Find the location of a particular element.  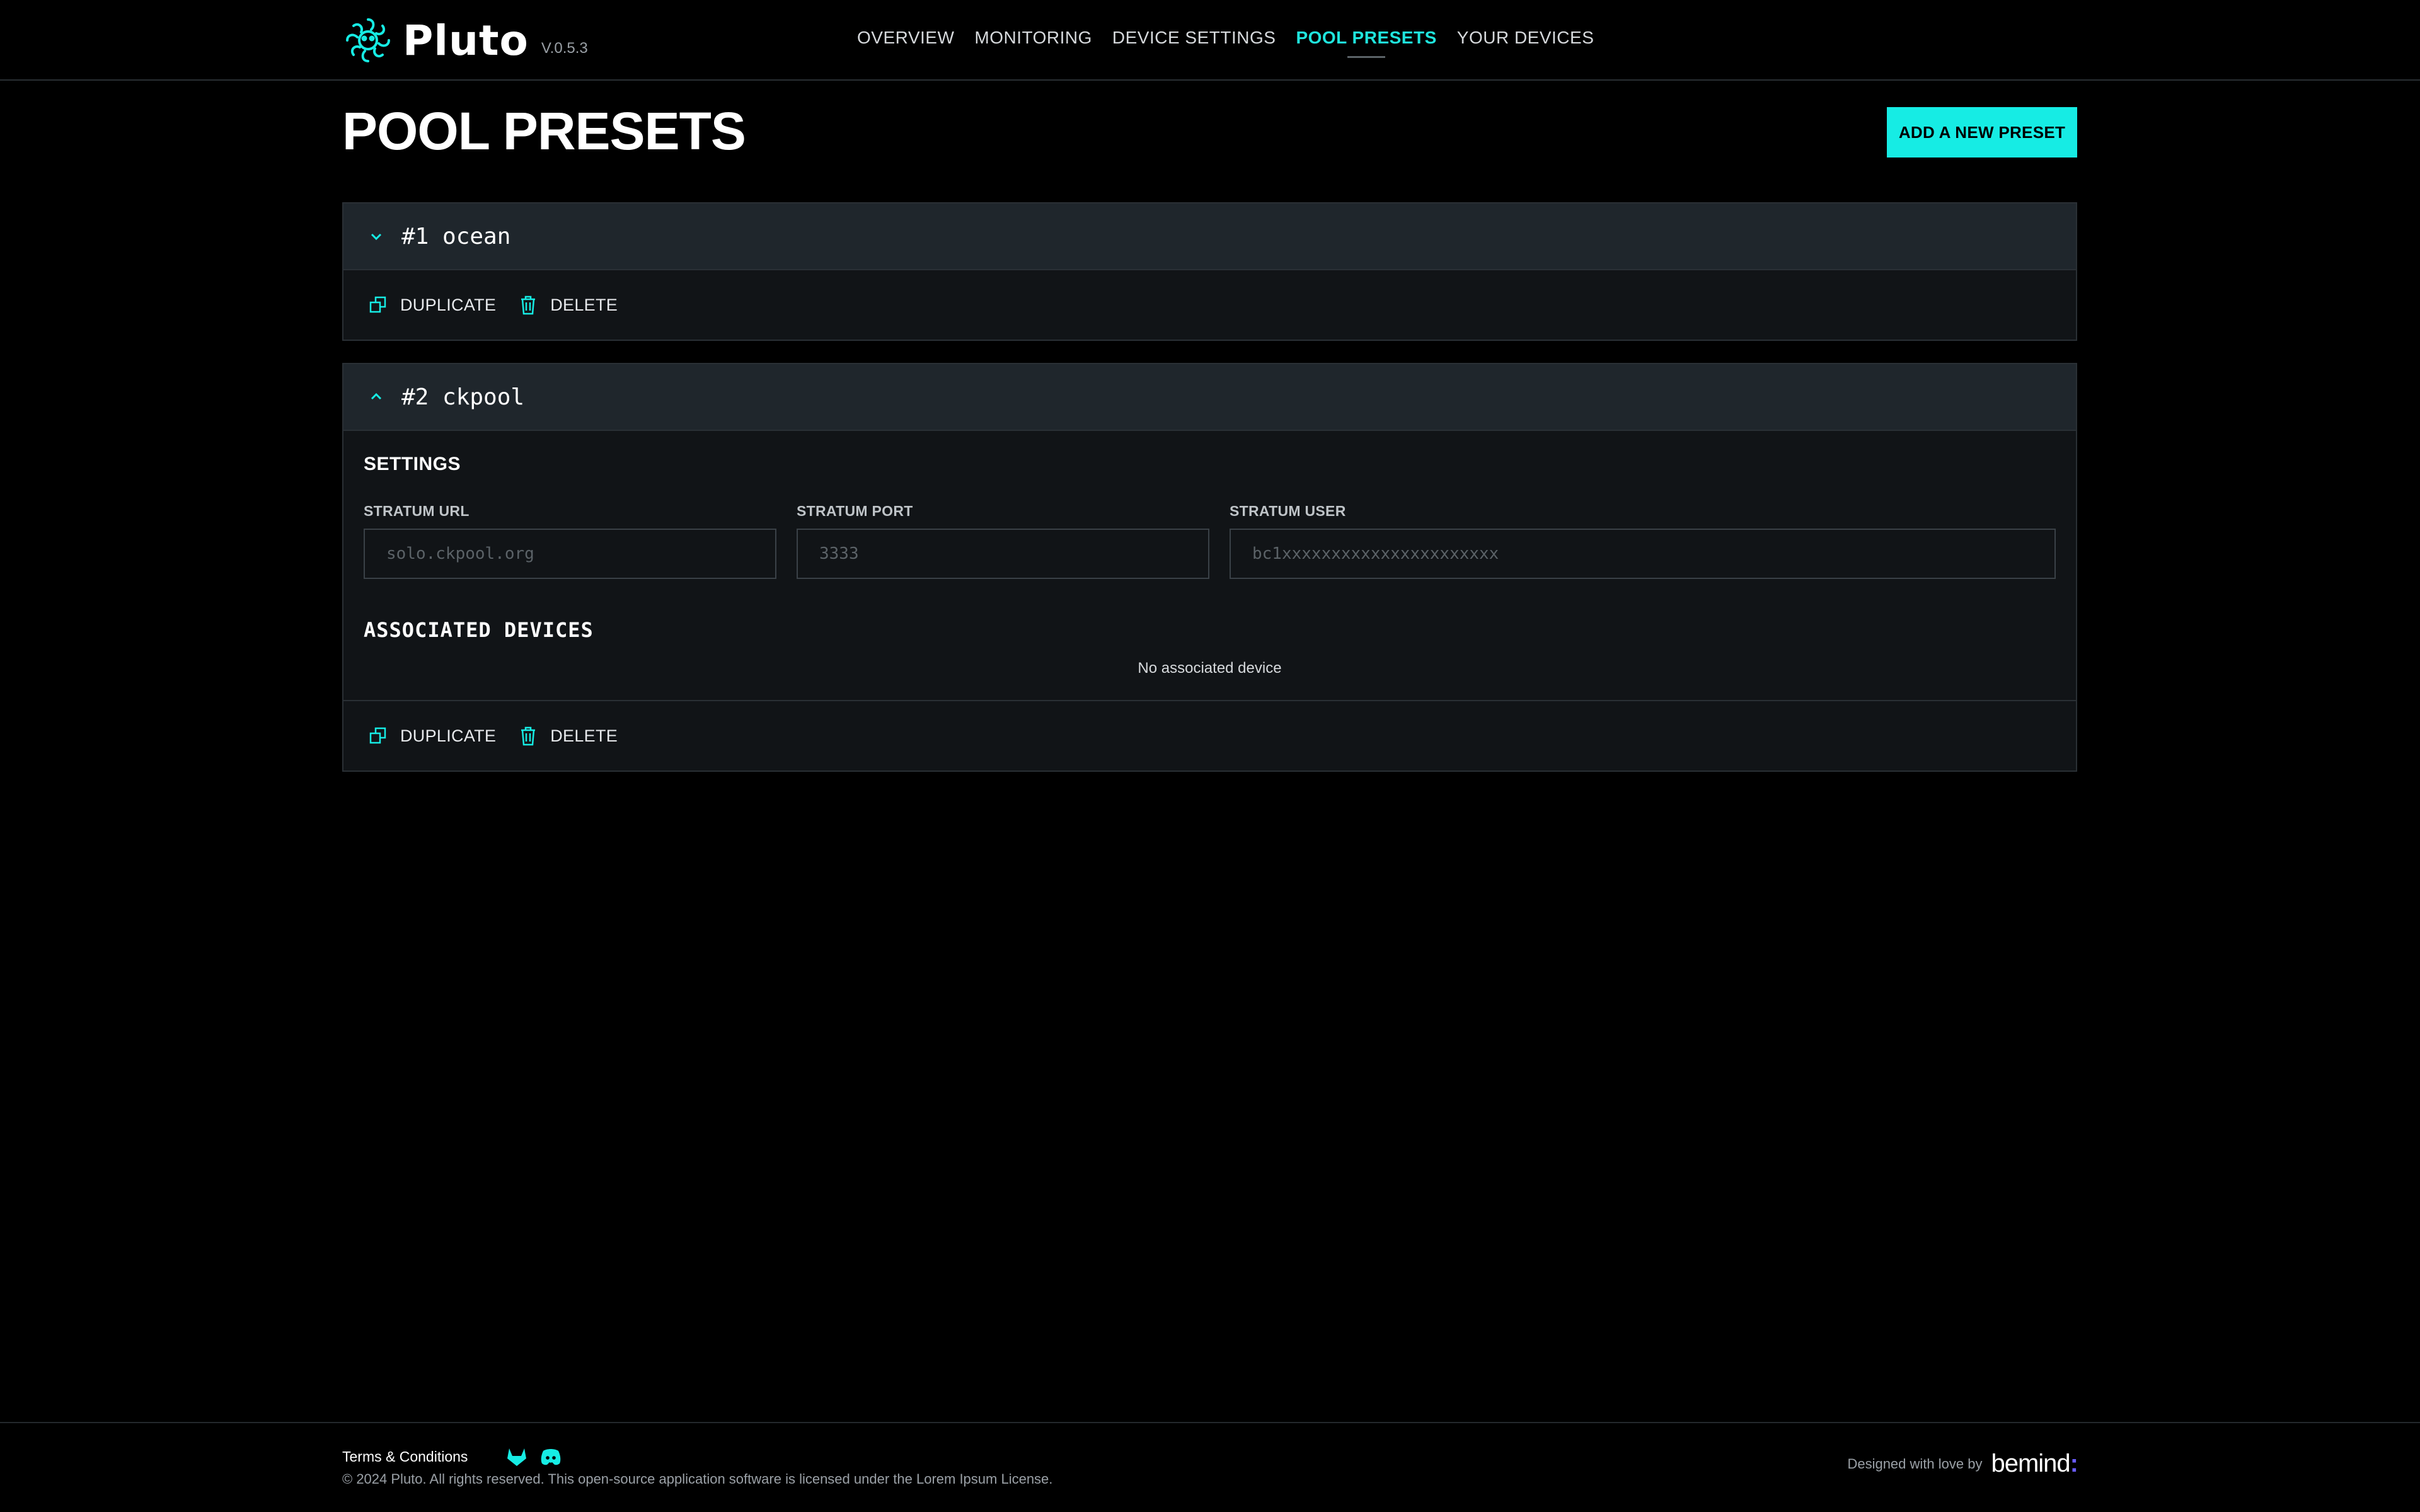

bemind-logo: bemind: is located at coordinates (2035, 1464).